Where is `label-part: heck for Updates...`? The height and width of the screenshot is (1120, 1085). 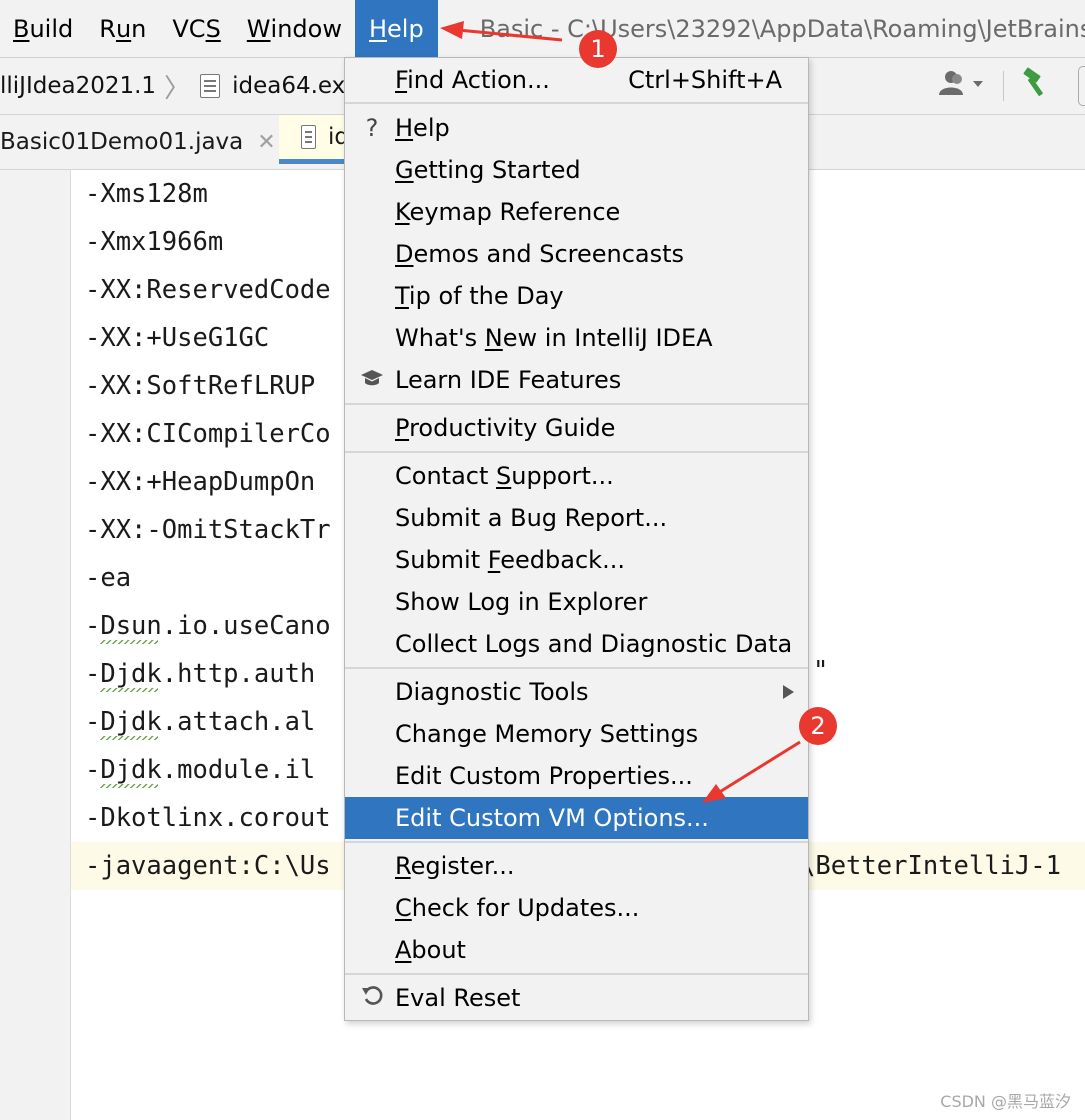
label-part: heck for Updates... is located at coordinates (525, 908).